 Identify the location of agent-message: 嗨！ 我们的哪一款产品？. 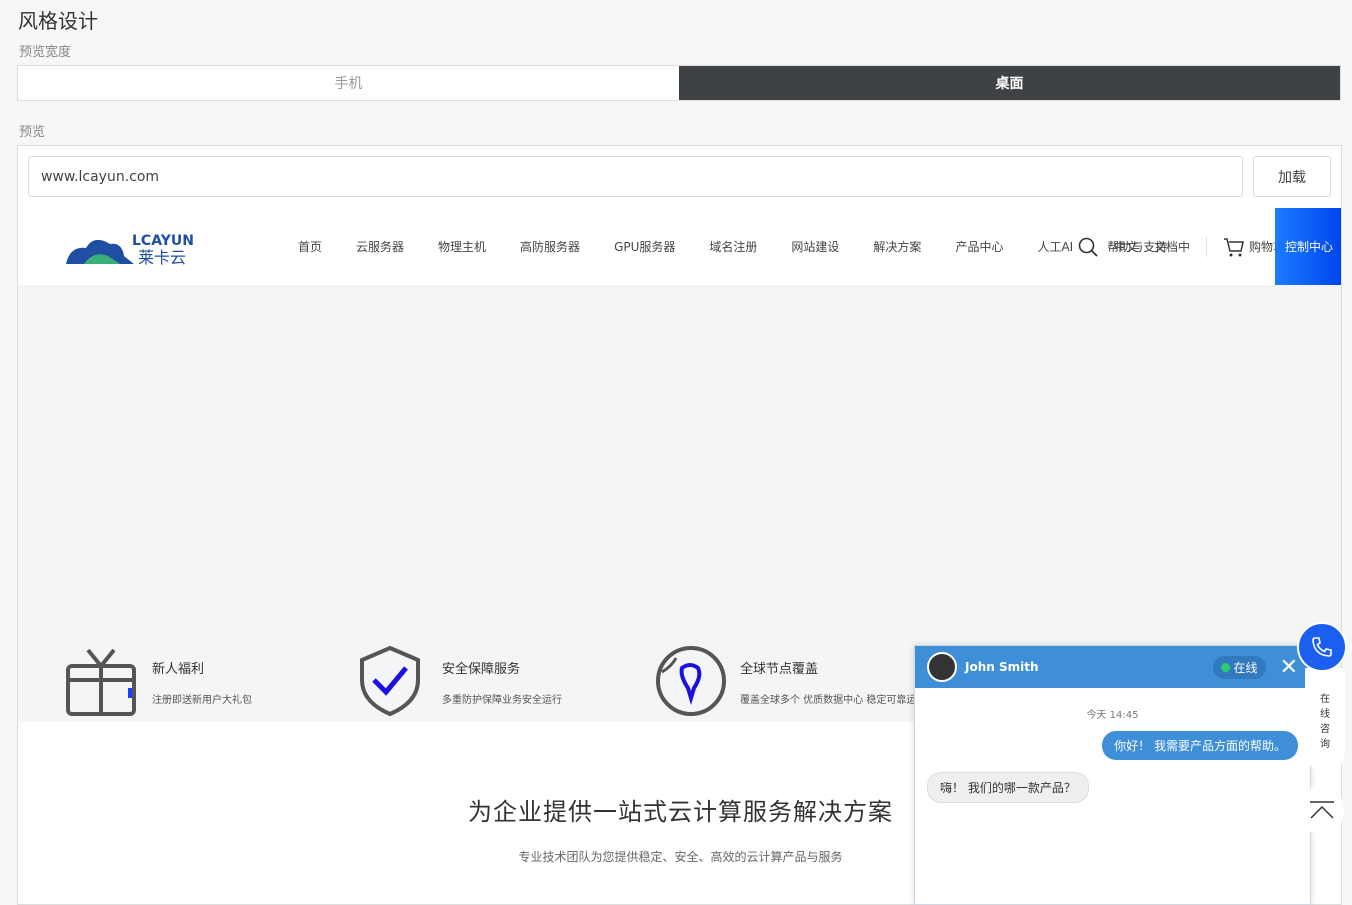
(1008, 787).